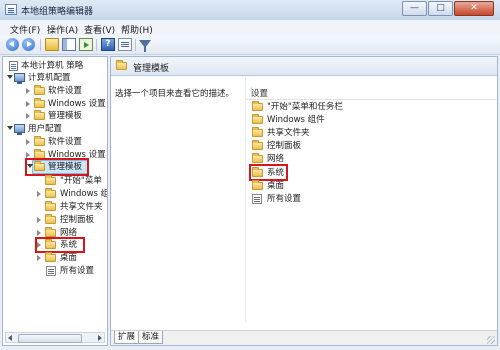 Image resolution: width=500 pixels, height=350 pixels. I want to click on tree-horizontal-scrollbar, so click(55, 337).